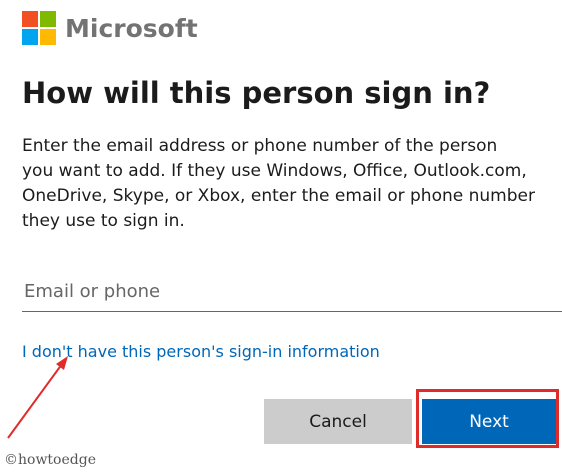 The width and height of the screenshot is (562, 475). I want to click on instructions-line: they use to sign in., so click(103, 221).